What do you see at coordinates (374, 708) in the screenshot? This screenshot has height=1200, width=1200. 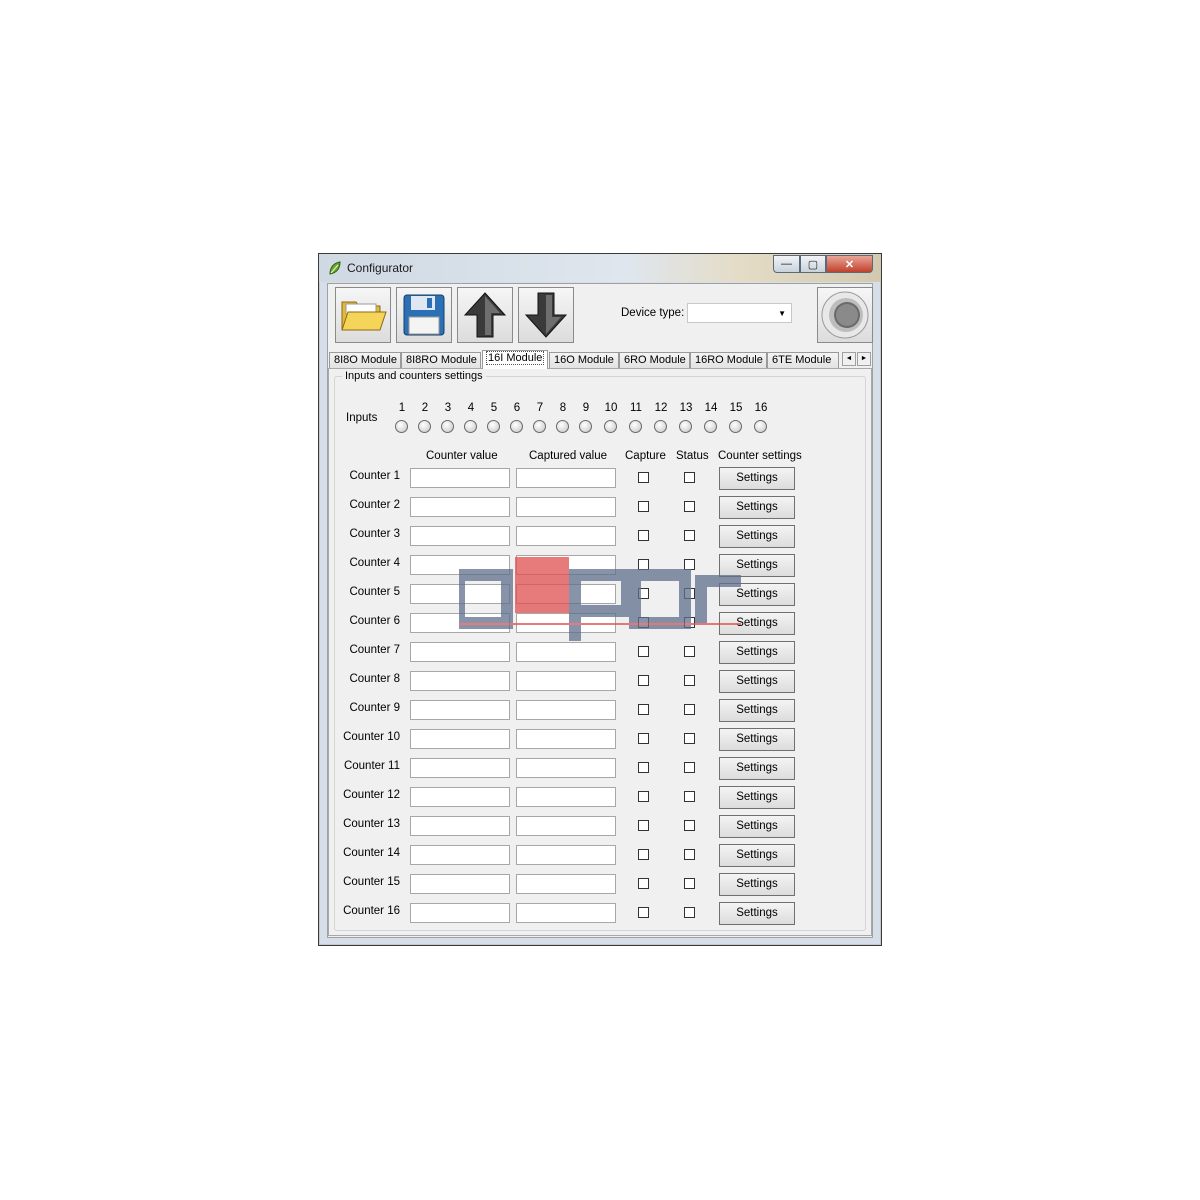 I see `counter-label: Counter 9` at bounding box center [374, 708].